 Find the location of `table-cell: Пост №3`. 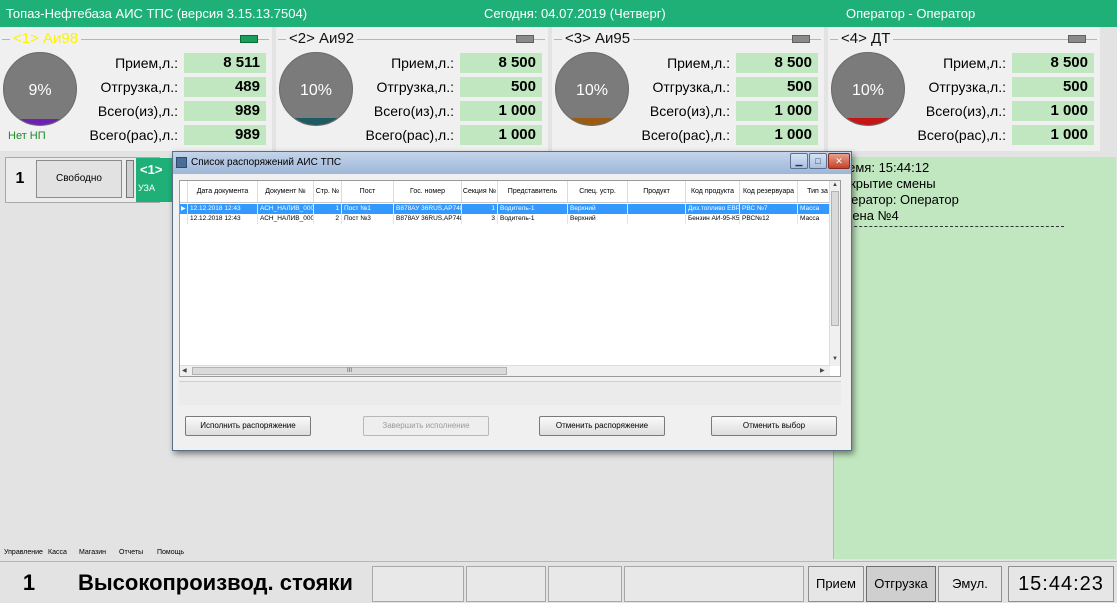

table-cell: Пост №3 is located at coordinates (368, 219).